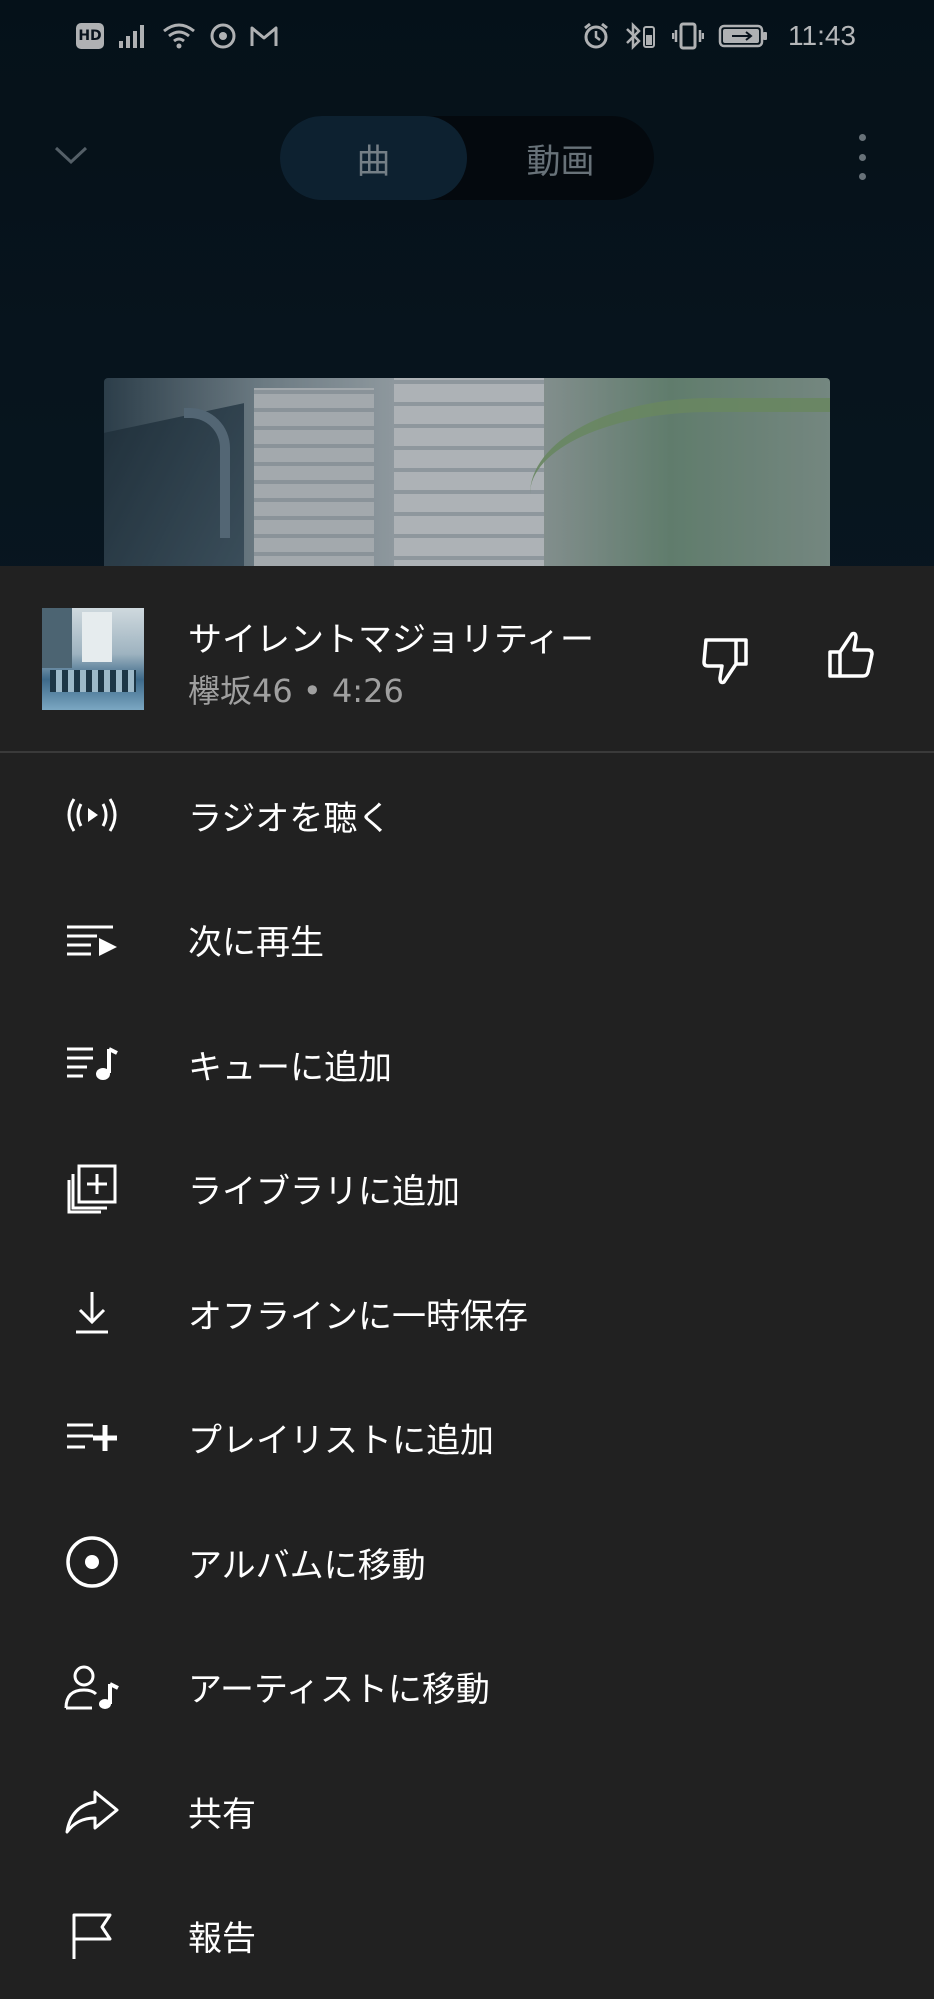 The width and height of the screenshot is (934, 1999). I want to click on menu-item-add-to-playlist: プレイリストに追加, so click(467, 1438).